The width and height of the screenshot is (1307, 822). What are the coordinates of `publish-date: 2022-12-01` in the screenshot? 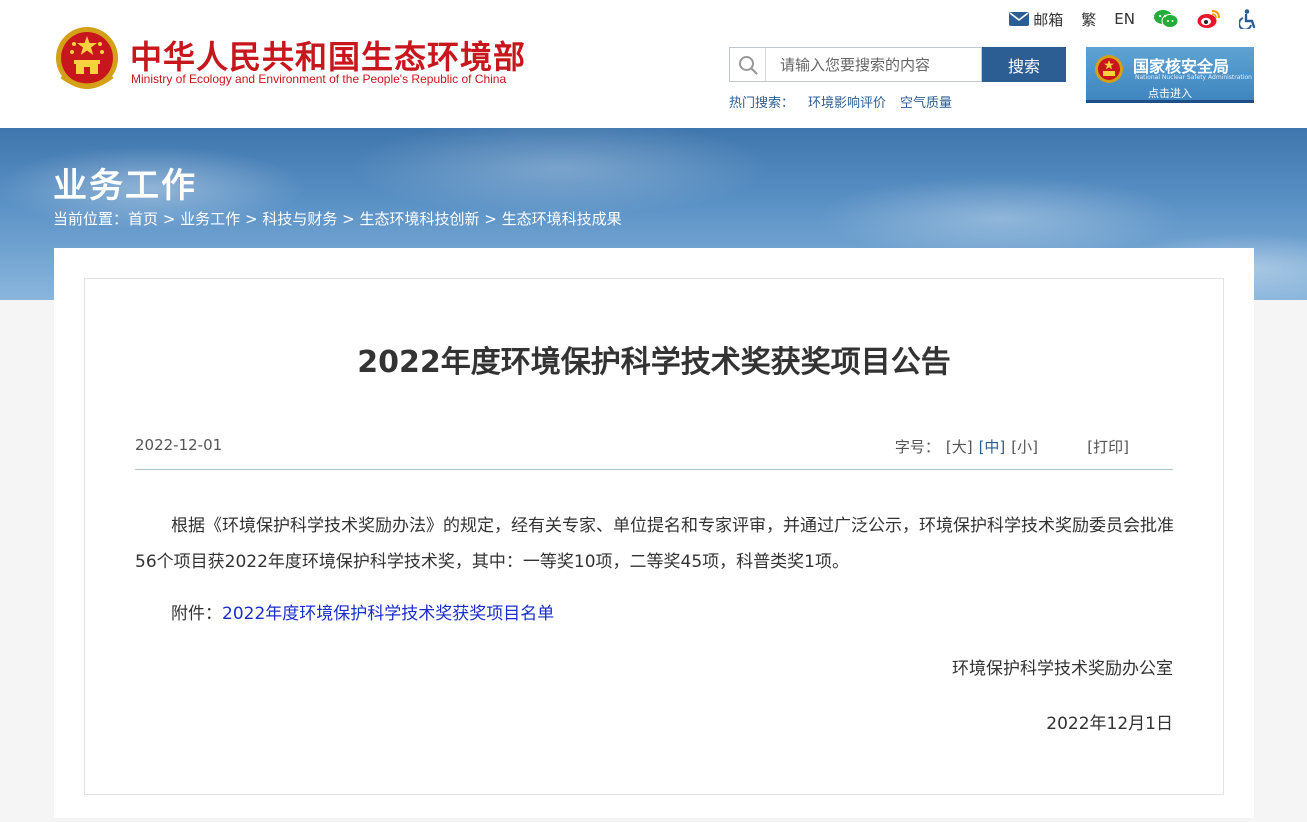 It's located at (179, 445).